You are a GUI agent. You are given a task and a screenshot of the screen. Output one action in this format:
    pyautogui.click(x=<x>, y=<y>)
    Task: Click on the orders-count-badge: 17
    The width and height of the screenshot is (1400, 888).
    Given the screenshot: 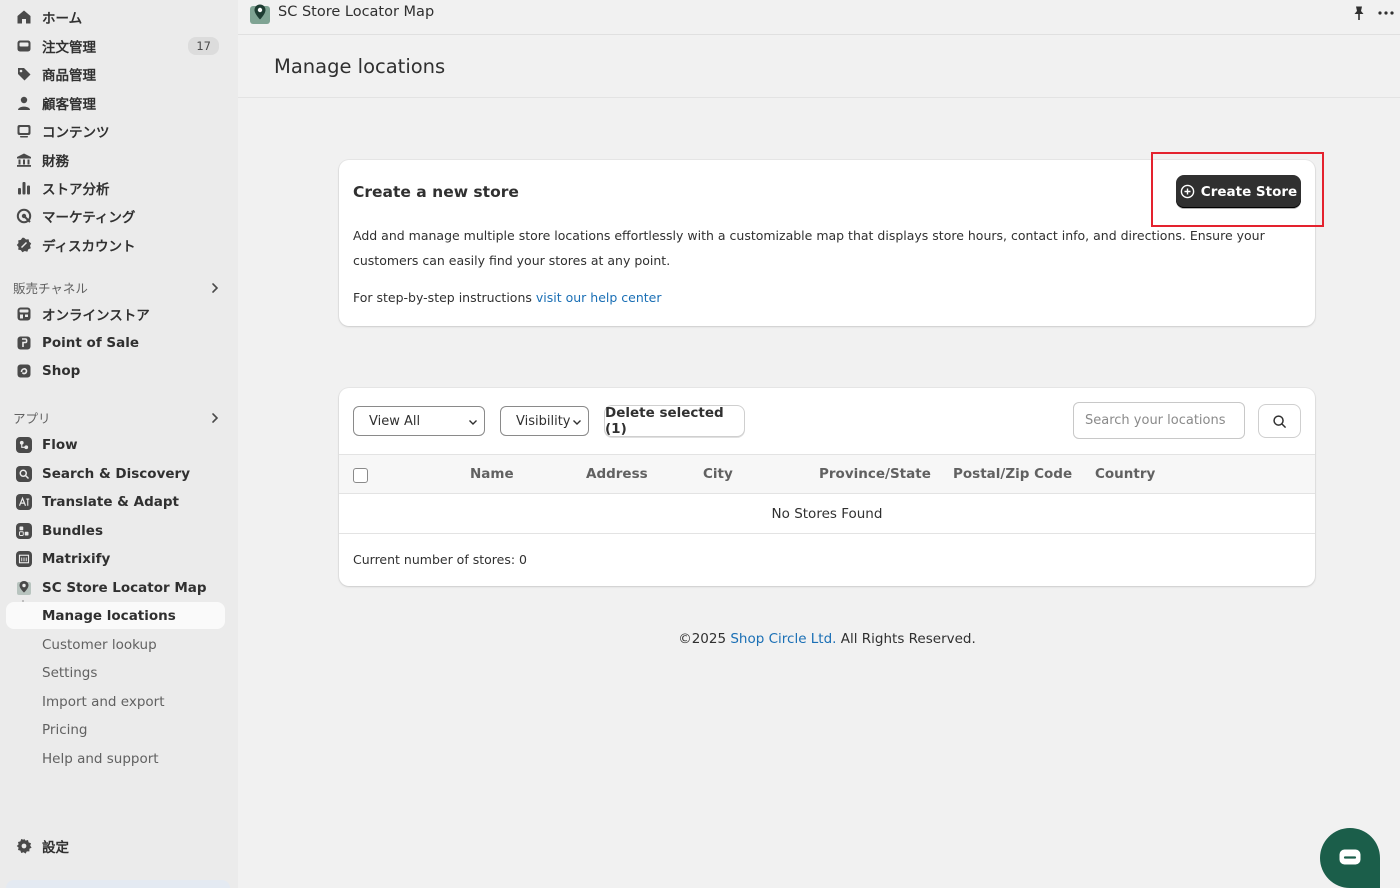 What is the action you would take?
    pyautogui.click(x=203, y=45)
    